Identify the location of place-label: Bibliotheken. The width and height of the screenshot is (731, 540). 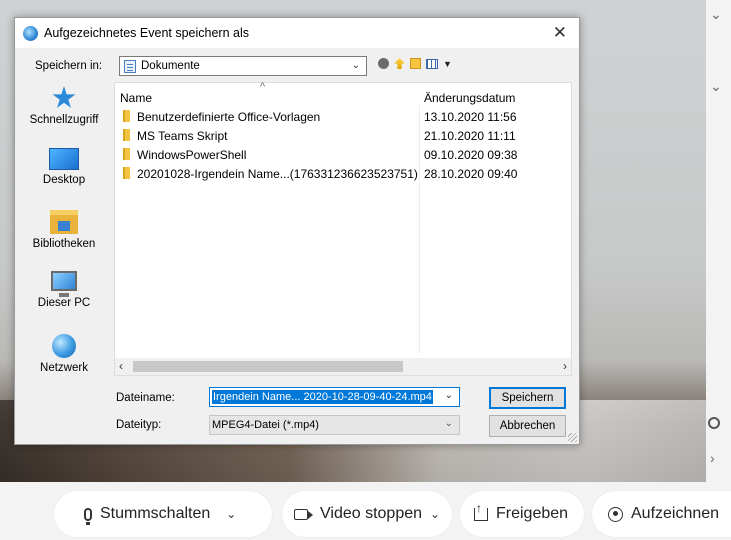
(64, 244).